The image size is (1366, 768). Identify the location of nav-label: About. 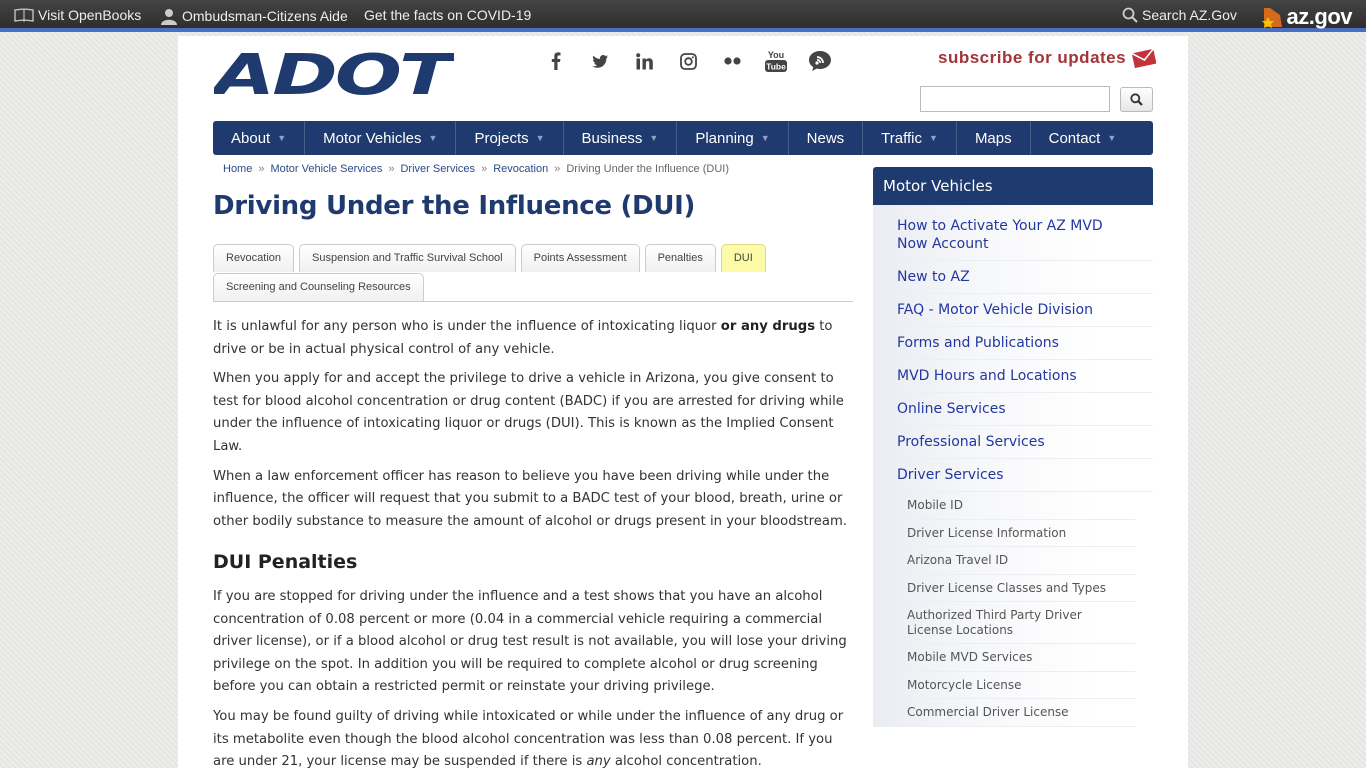
(251, 138).